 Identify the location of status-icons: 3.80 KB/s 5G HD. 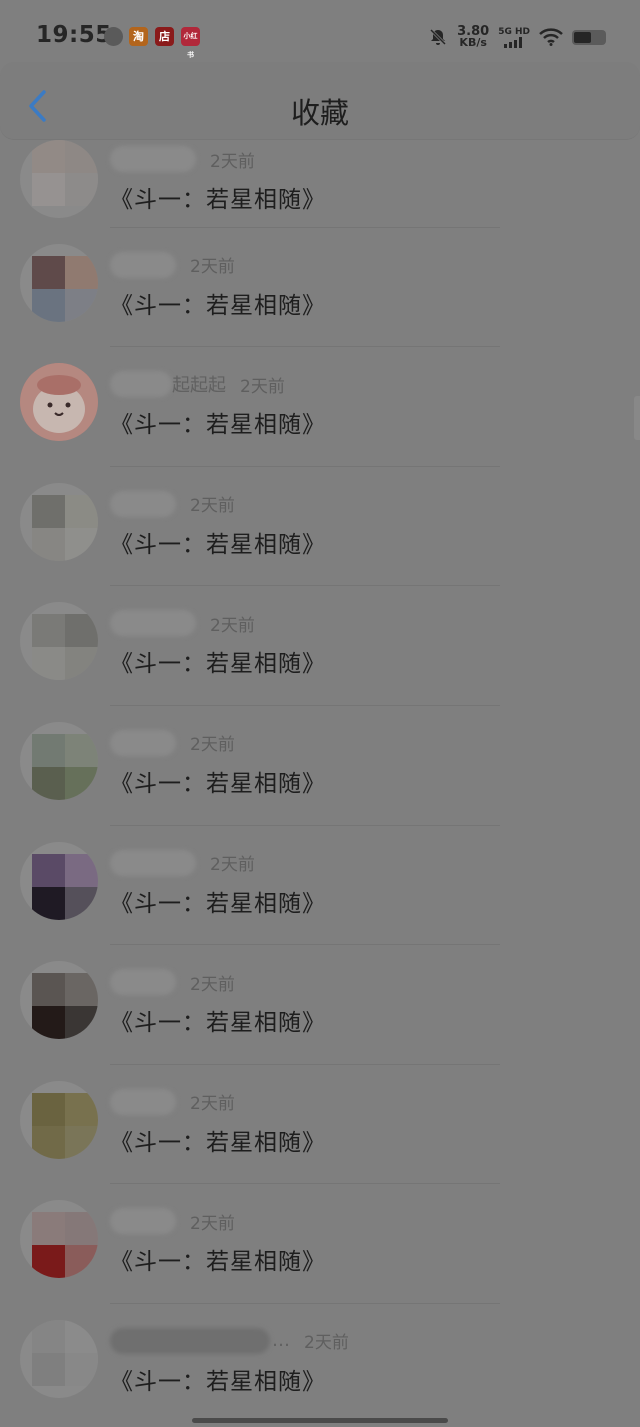
(517, 37).